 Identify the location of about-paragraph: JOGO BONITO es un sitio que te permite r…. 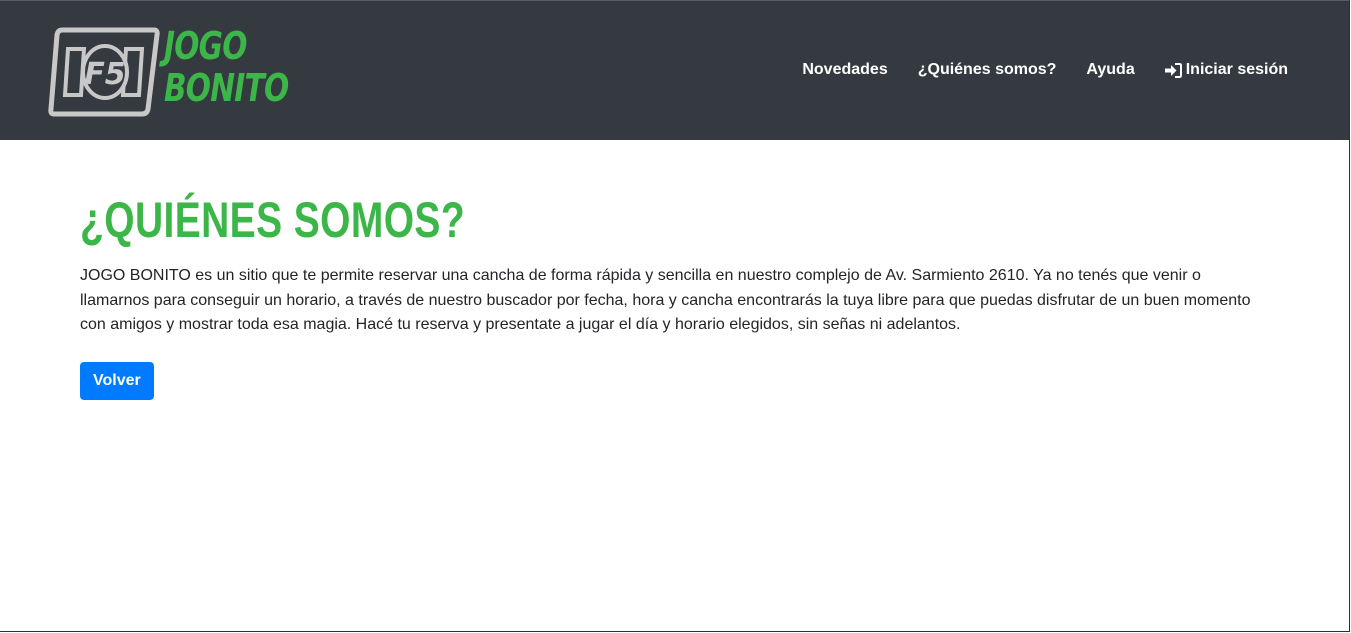
(665, 300).